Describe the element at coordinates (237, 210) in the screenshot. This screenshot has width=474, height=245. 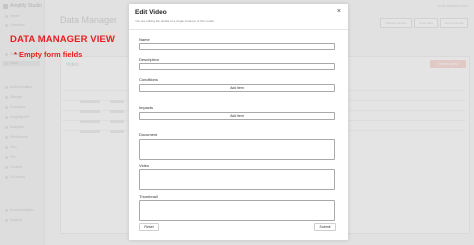
I see `thumbnail-field` at that location.